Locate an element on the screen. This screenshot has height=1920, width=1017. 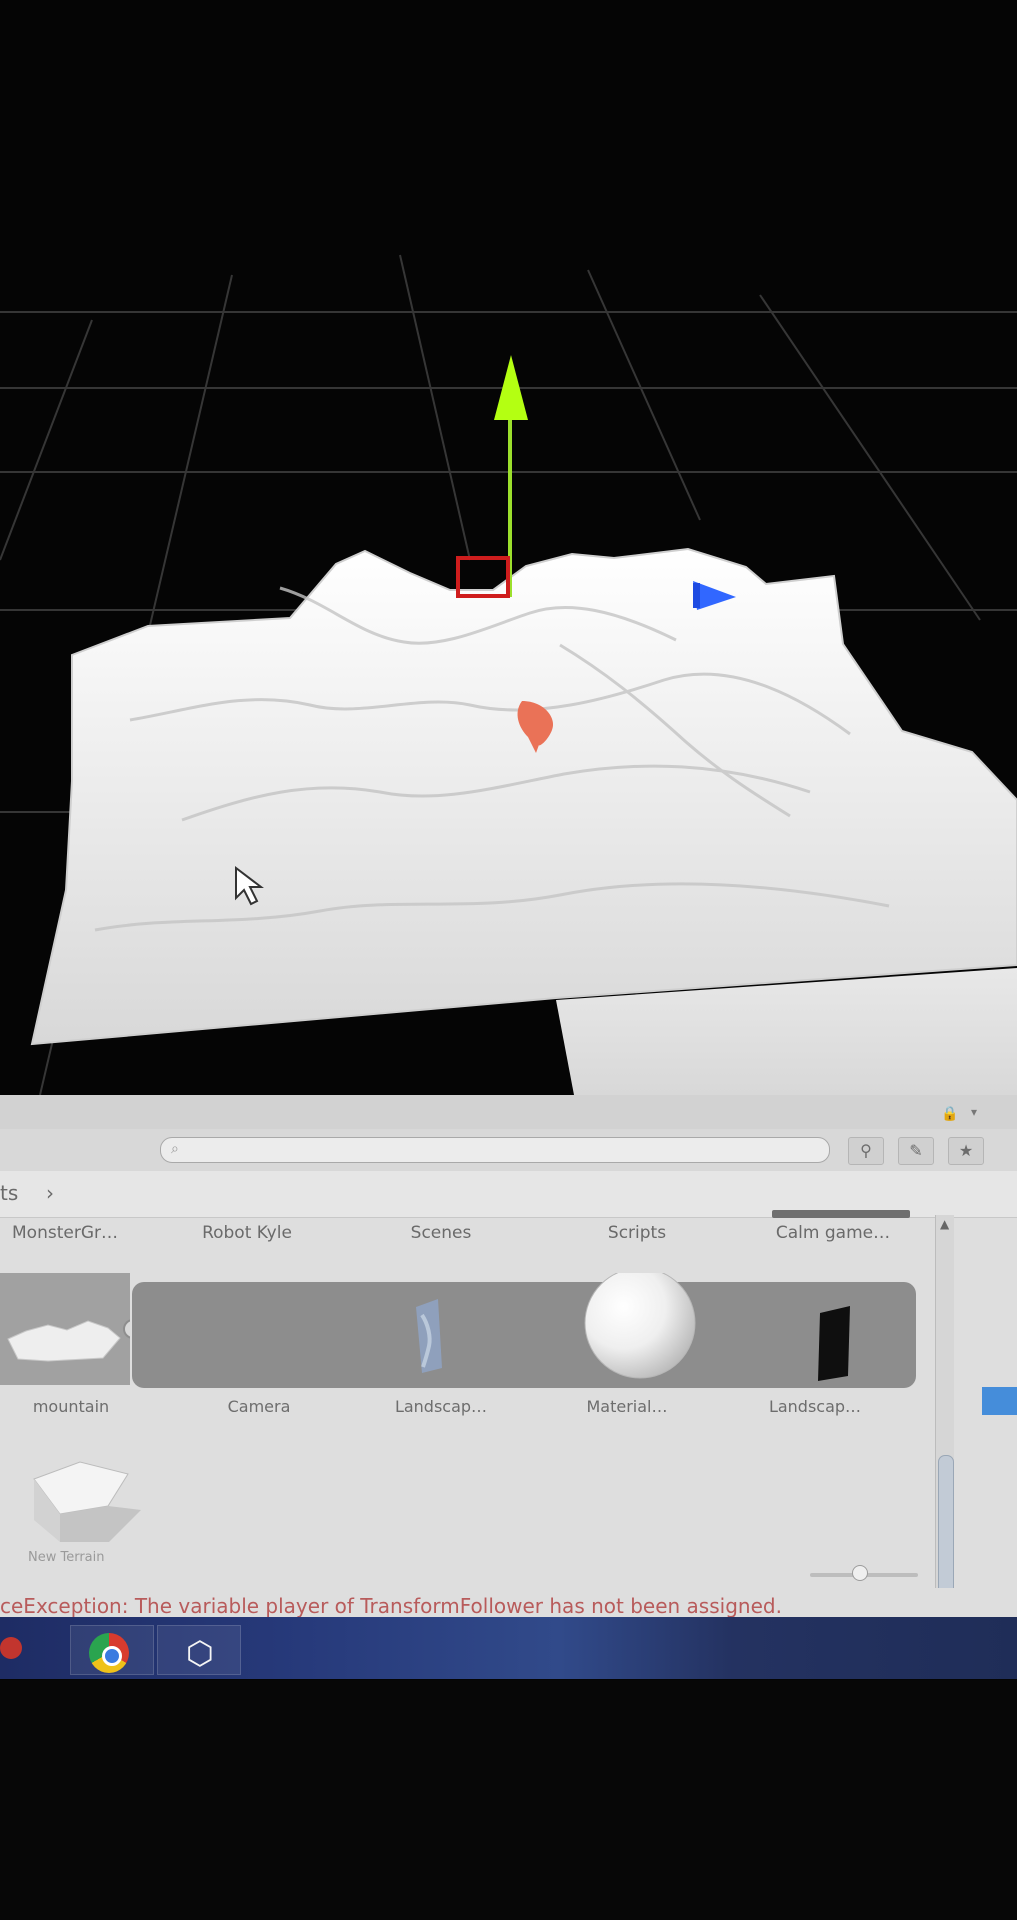
mountain-thumbnail is located at coordinates (71, 1329).